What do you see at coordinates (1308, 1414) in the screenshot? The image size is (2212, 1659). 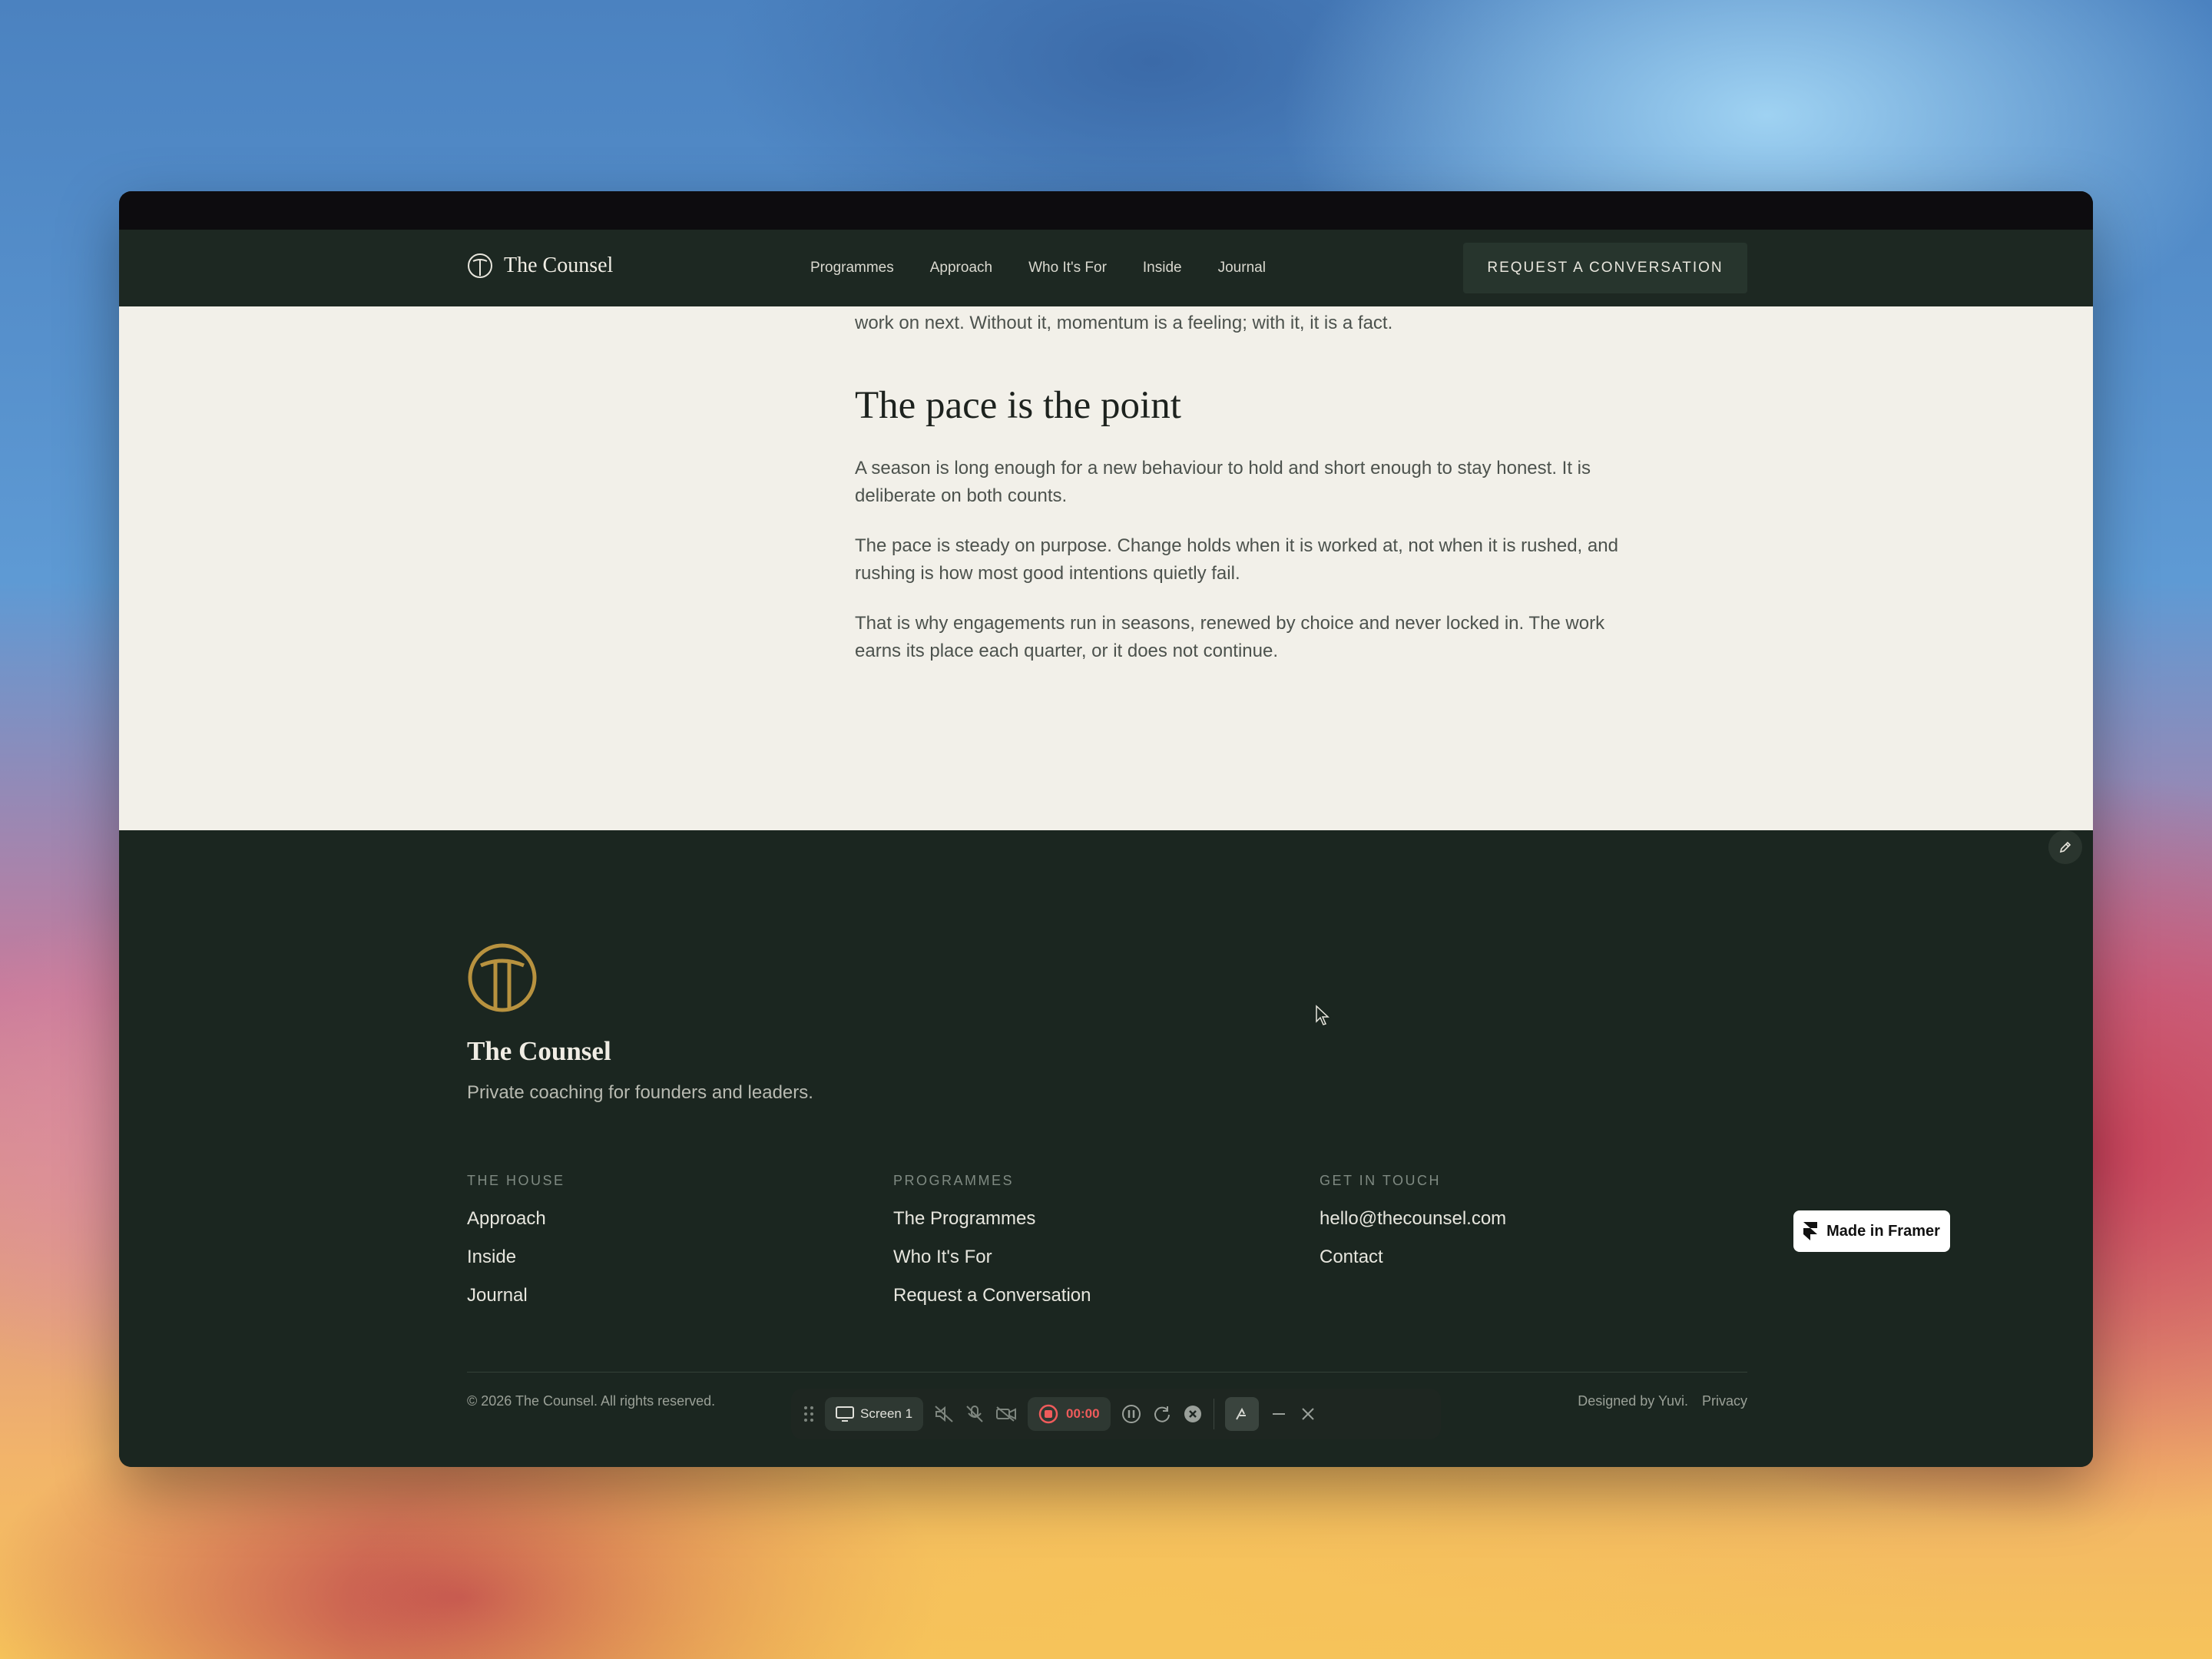 I see `close-icon` at bounding box center [1308, 1414].